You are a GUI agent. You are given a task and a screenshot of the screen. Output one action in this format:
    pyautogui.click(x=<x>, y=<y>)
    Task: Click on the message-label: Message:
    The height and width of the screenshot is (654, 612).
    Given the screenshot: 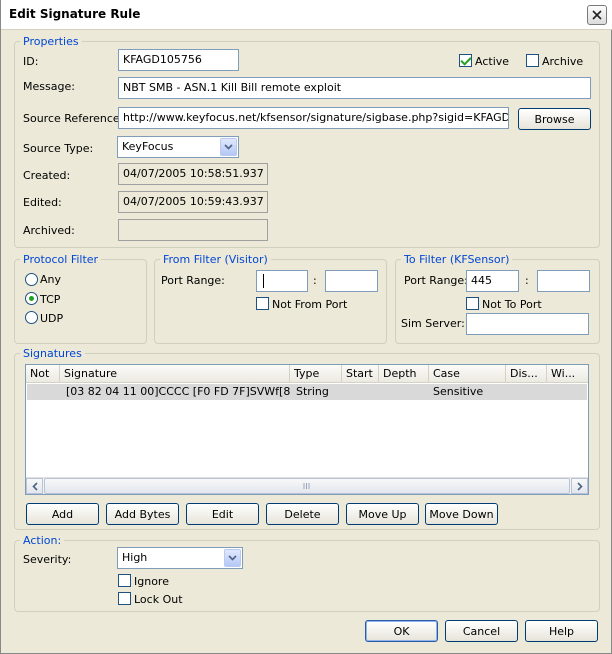 What is the action you would take?
    pyautogui.click(x=49, y=86)
    